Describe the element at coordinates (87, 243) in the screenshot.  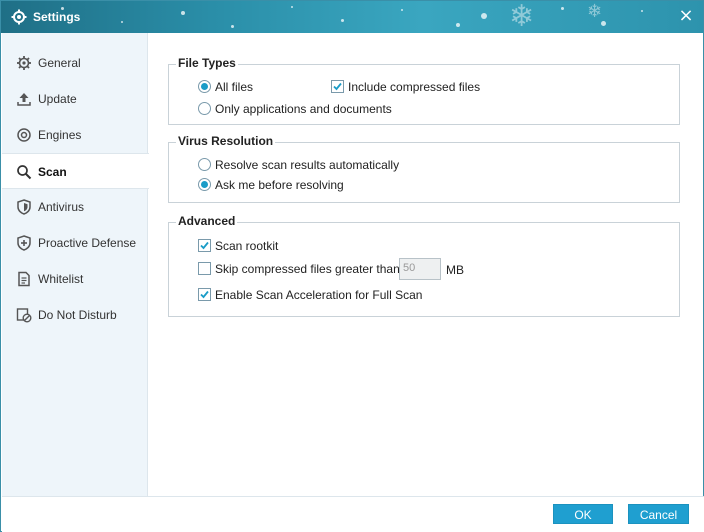
I see `sidebar-item-label: Proactive Defense` at that location.